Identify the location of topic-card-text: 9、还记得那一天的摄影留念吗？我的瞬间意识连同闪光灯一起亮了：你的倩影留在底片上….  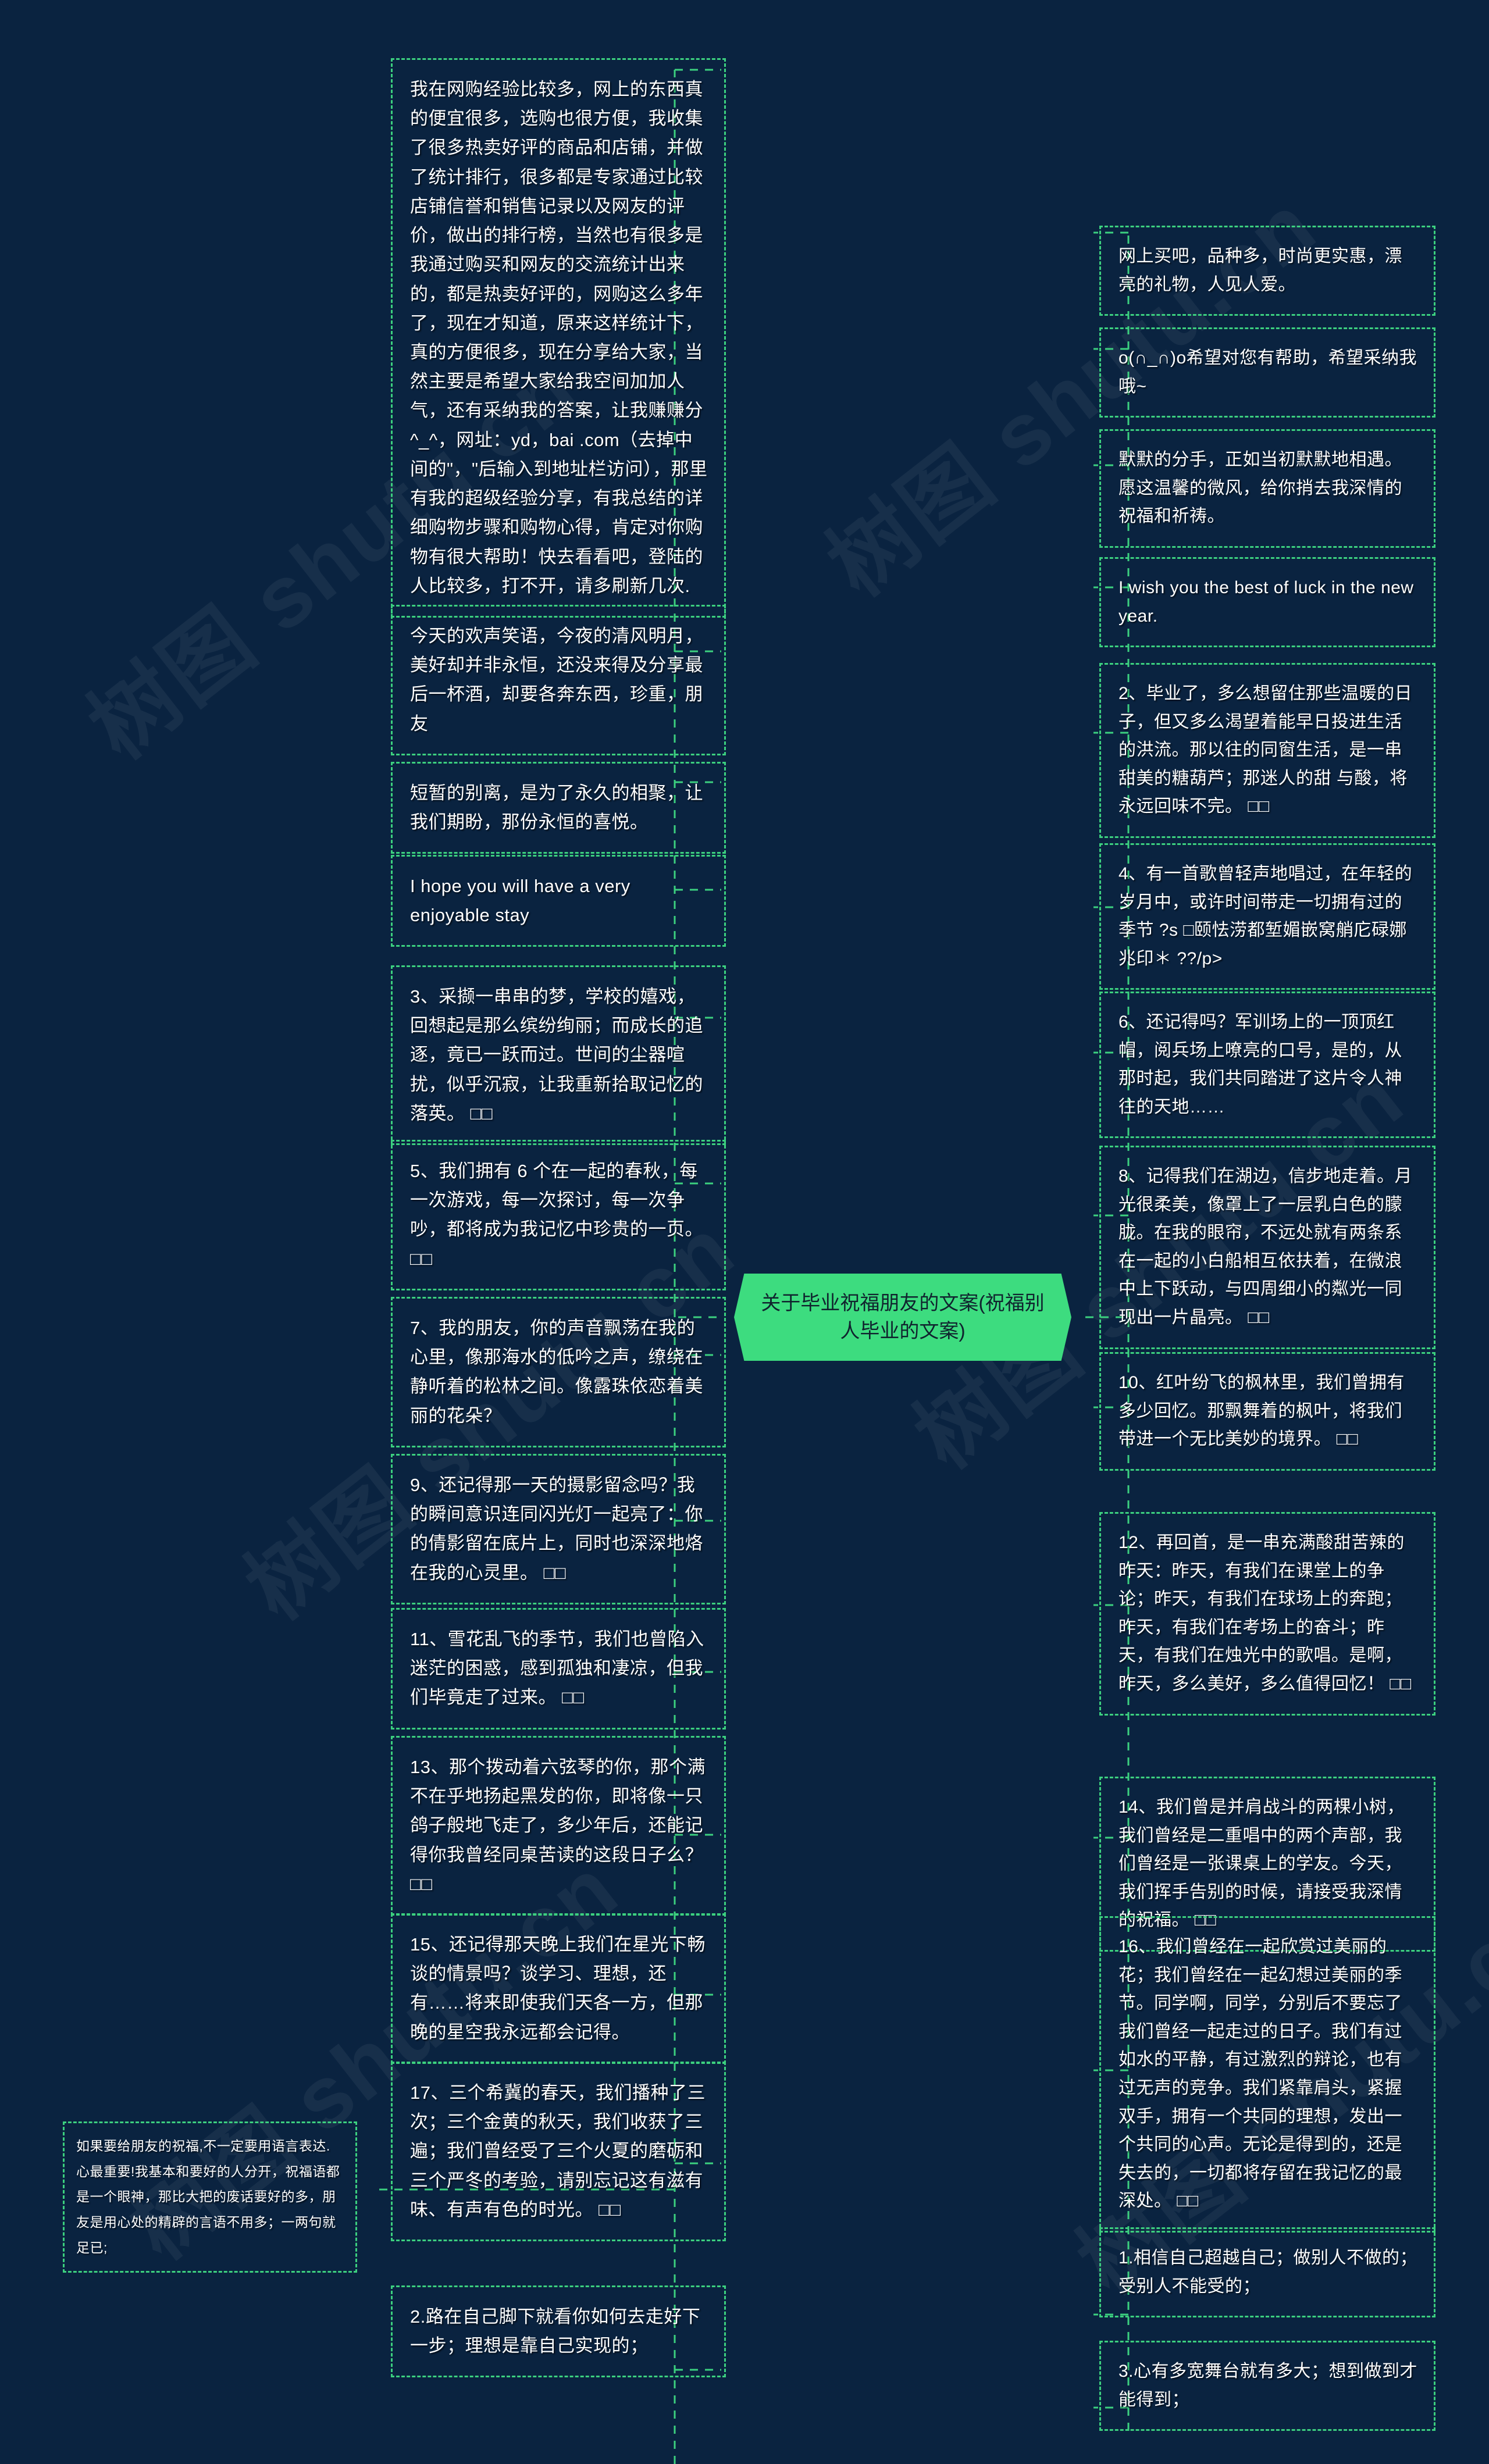
(556, 1529).